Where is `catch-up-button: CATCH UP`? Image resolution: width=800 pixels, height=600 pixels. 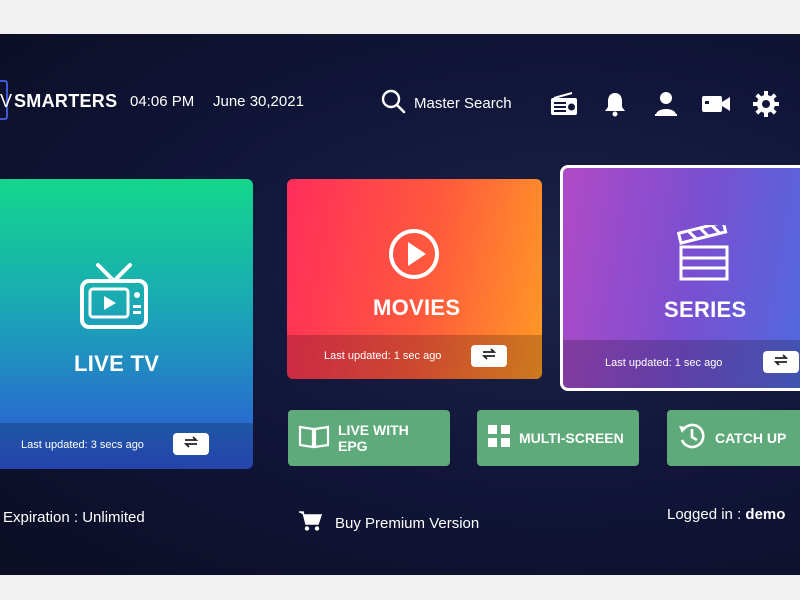 catch-up-button: CATCH UP is located at coordinates (733, 438).